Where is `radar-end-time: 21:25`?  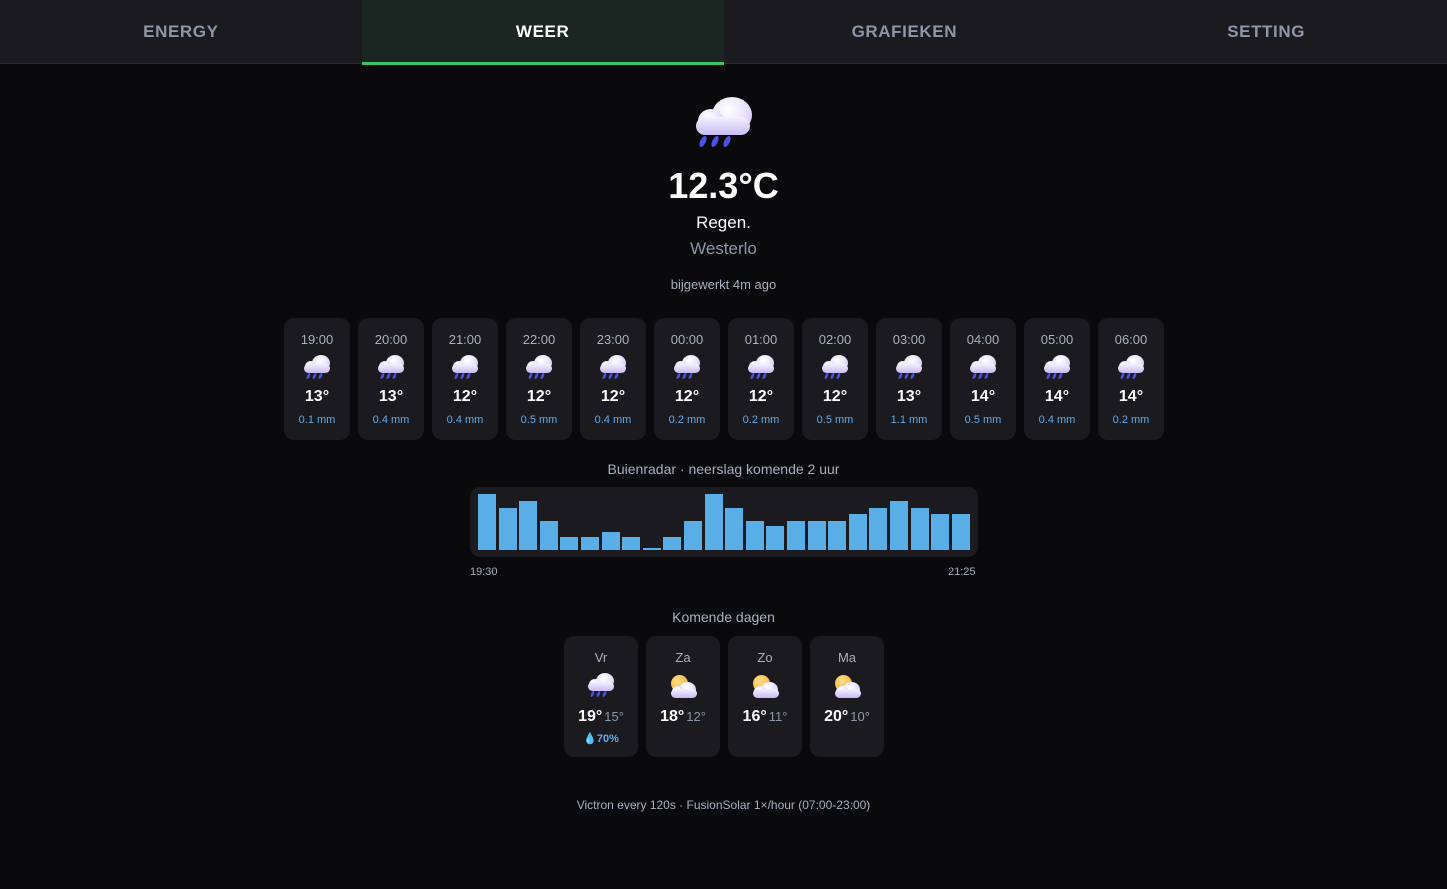 radar-end-time: 21:25 is located at coordinates (962, 572).